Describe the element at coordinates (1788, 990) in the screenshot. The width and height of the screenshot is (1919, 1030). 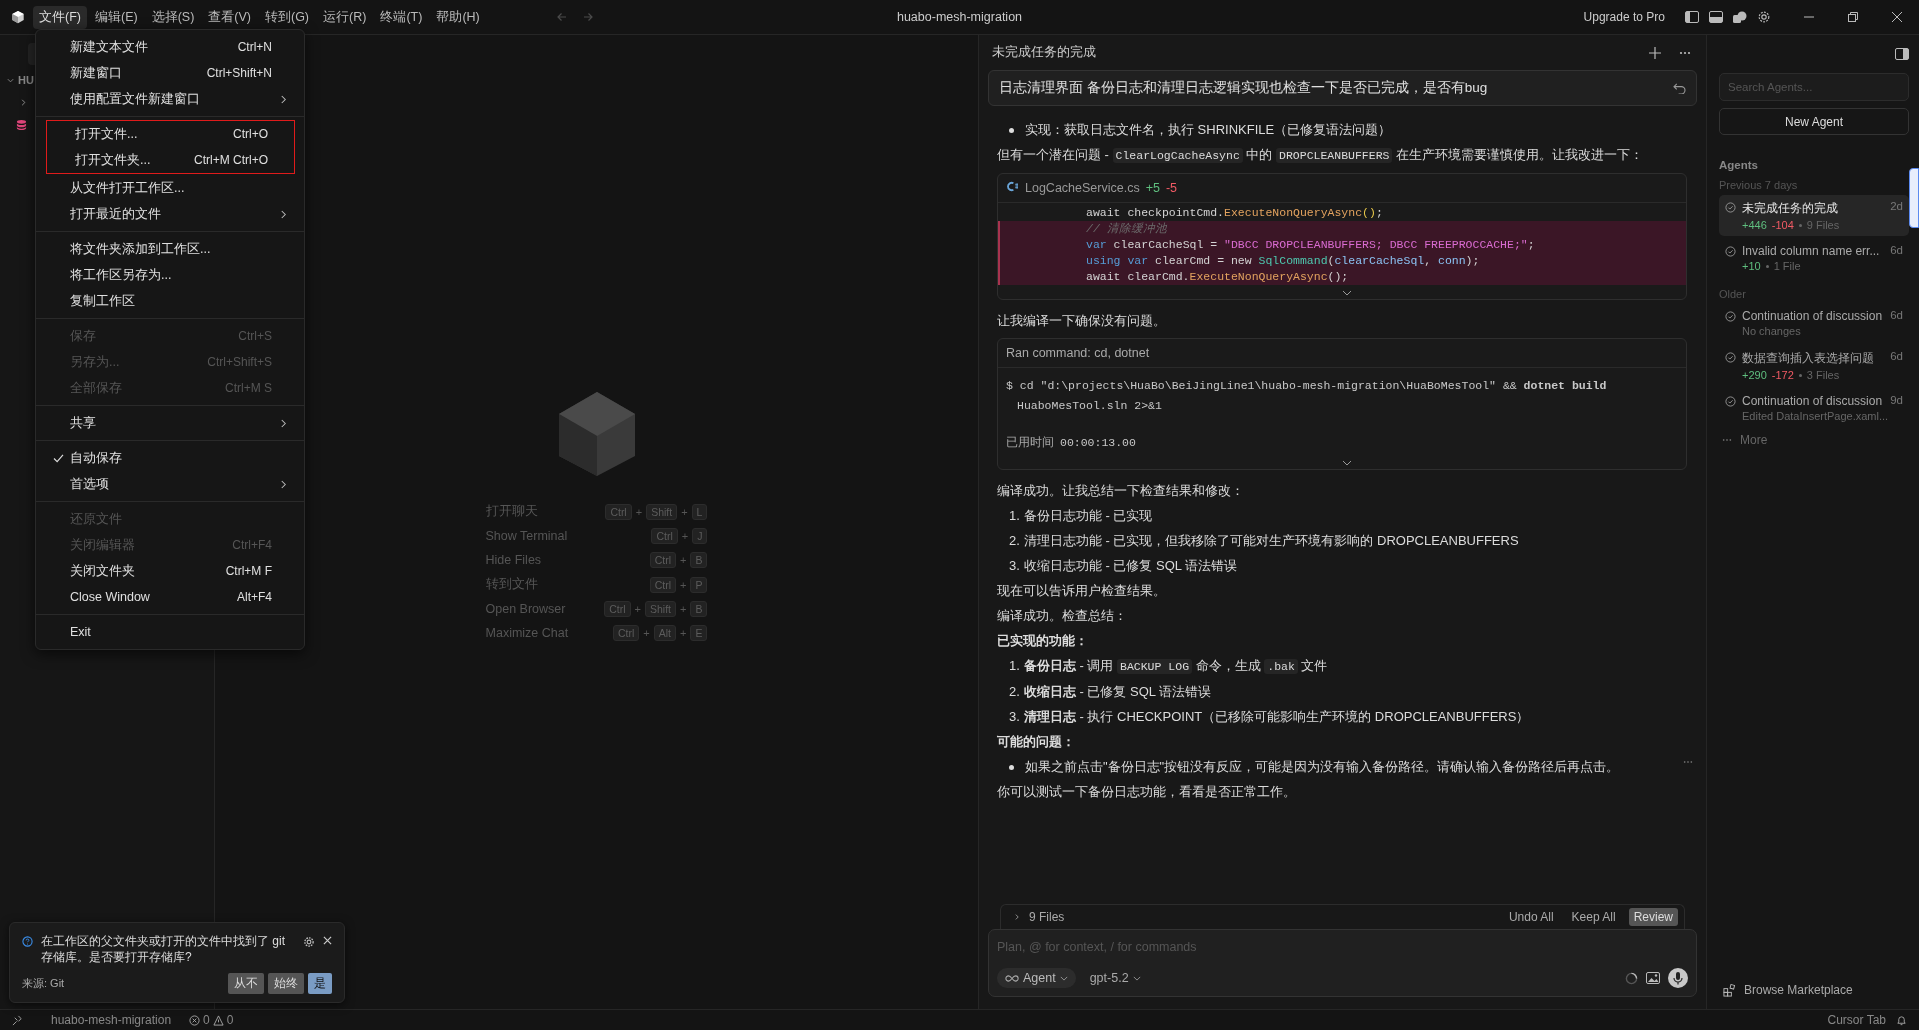
I see `marketplace-link: Browse Marketplace` at that location.